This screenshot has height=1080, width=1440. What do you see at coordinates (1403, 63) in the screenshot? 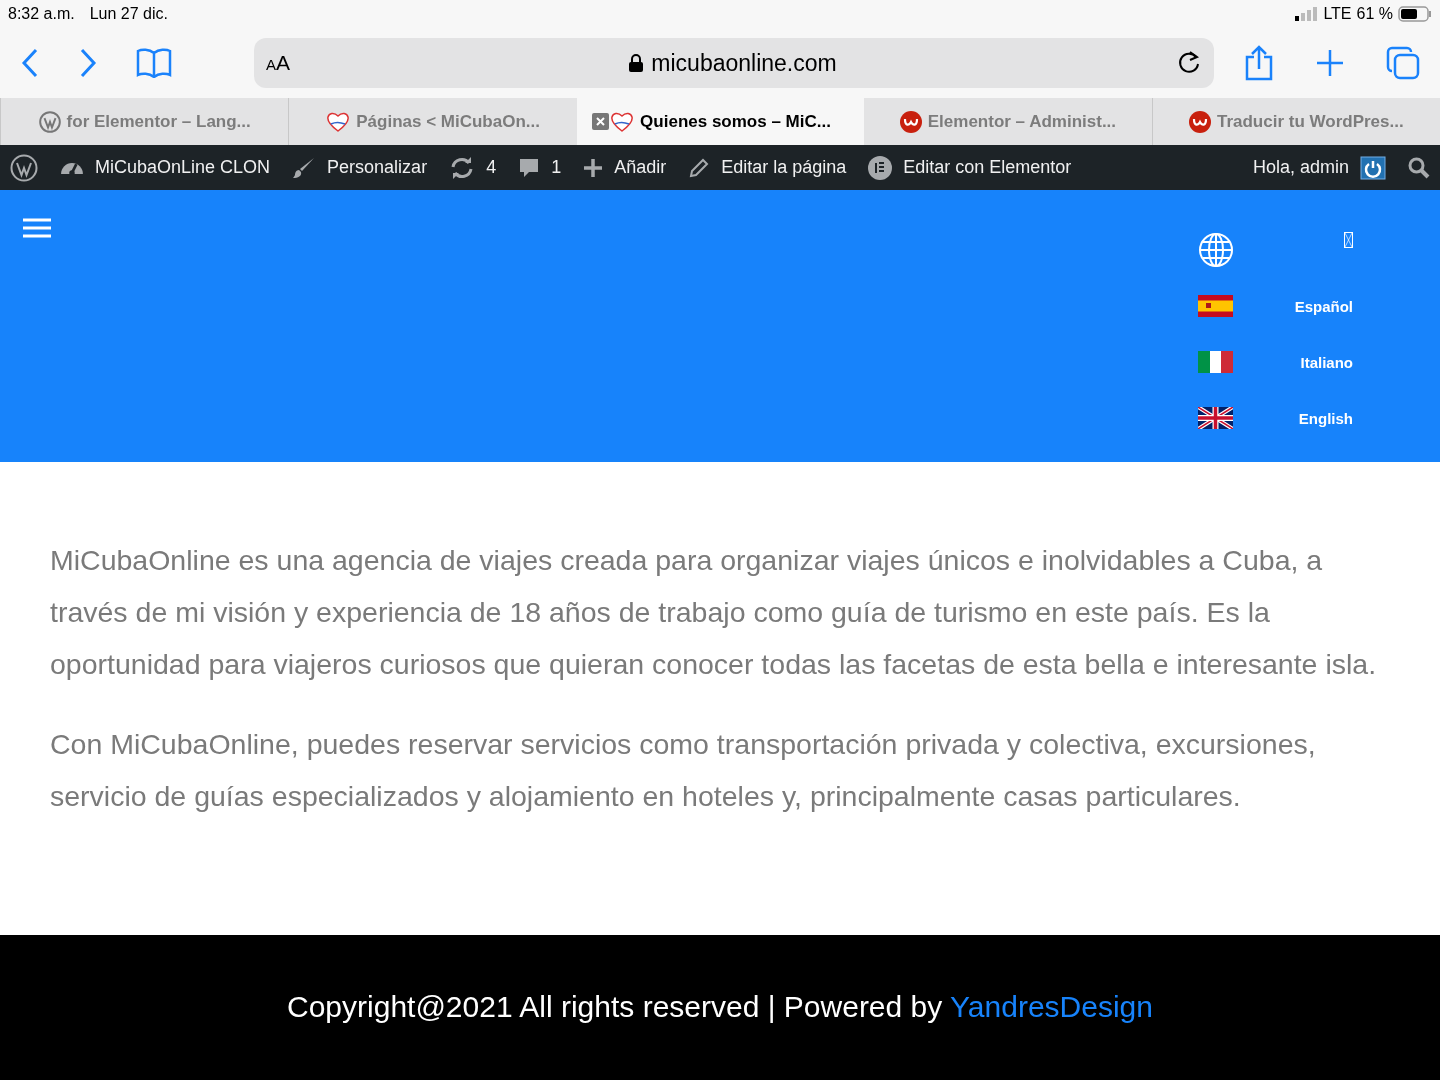
I see `tabs-icon` at bounding box center [1403, 63].